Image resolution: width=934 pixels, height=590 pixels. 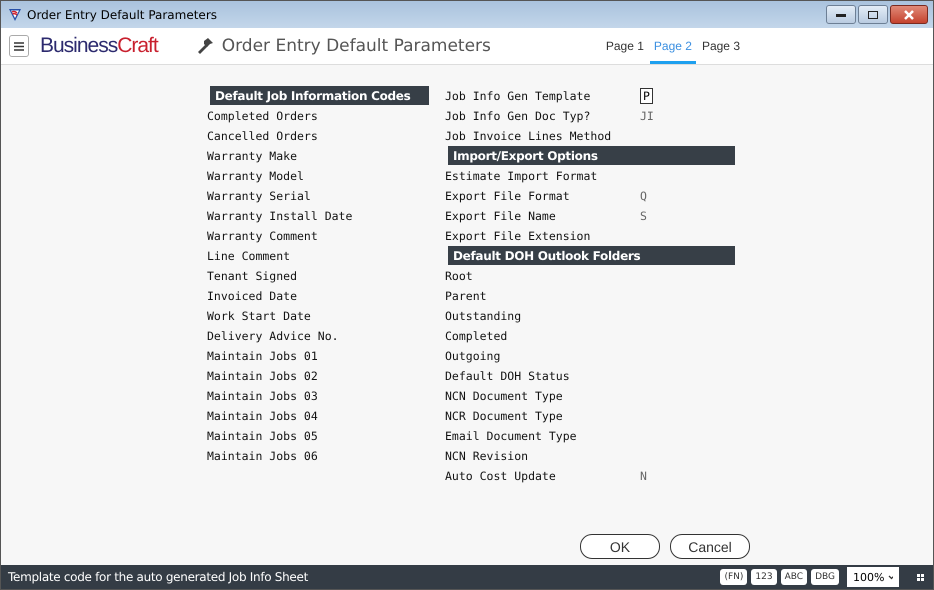 What do you see at coordinates (518, 236) in the screenshot?
I see `field-label: Export File Extension` at bounding box center [518, 236].